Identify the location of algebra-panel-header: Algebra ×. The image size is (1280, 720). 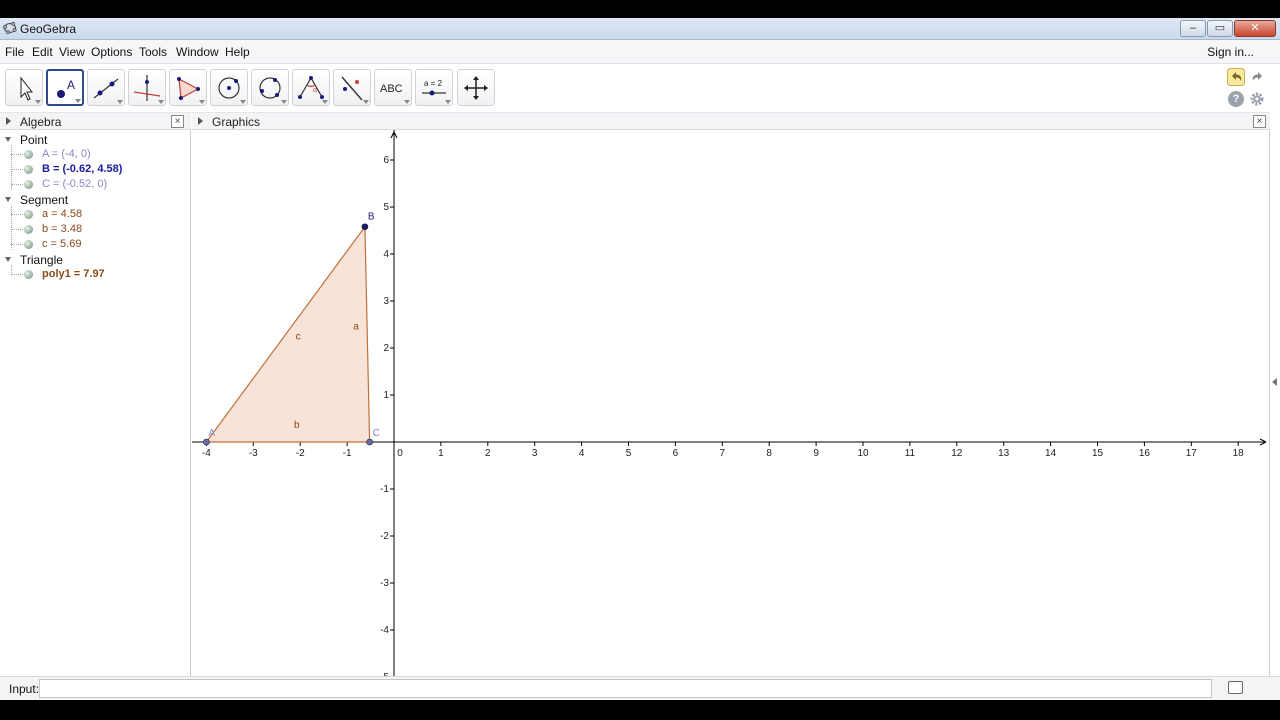
(95, 121).